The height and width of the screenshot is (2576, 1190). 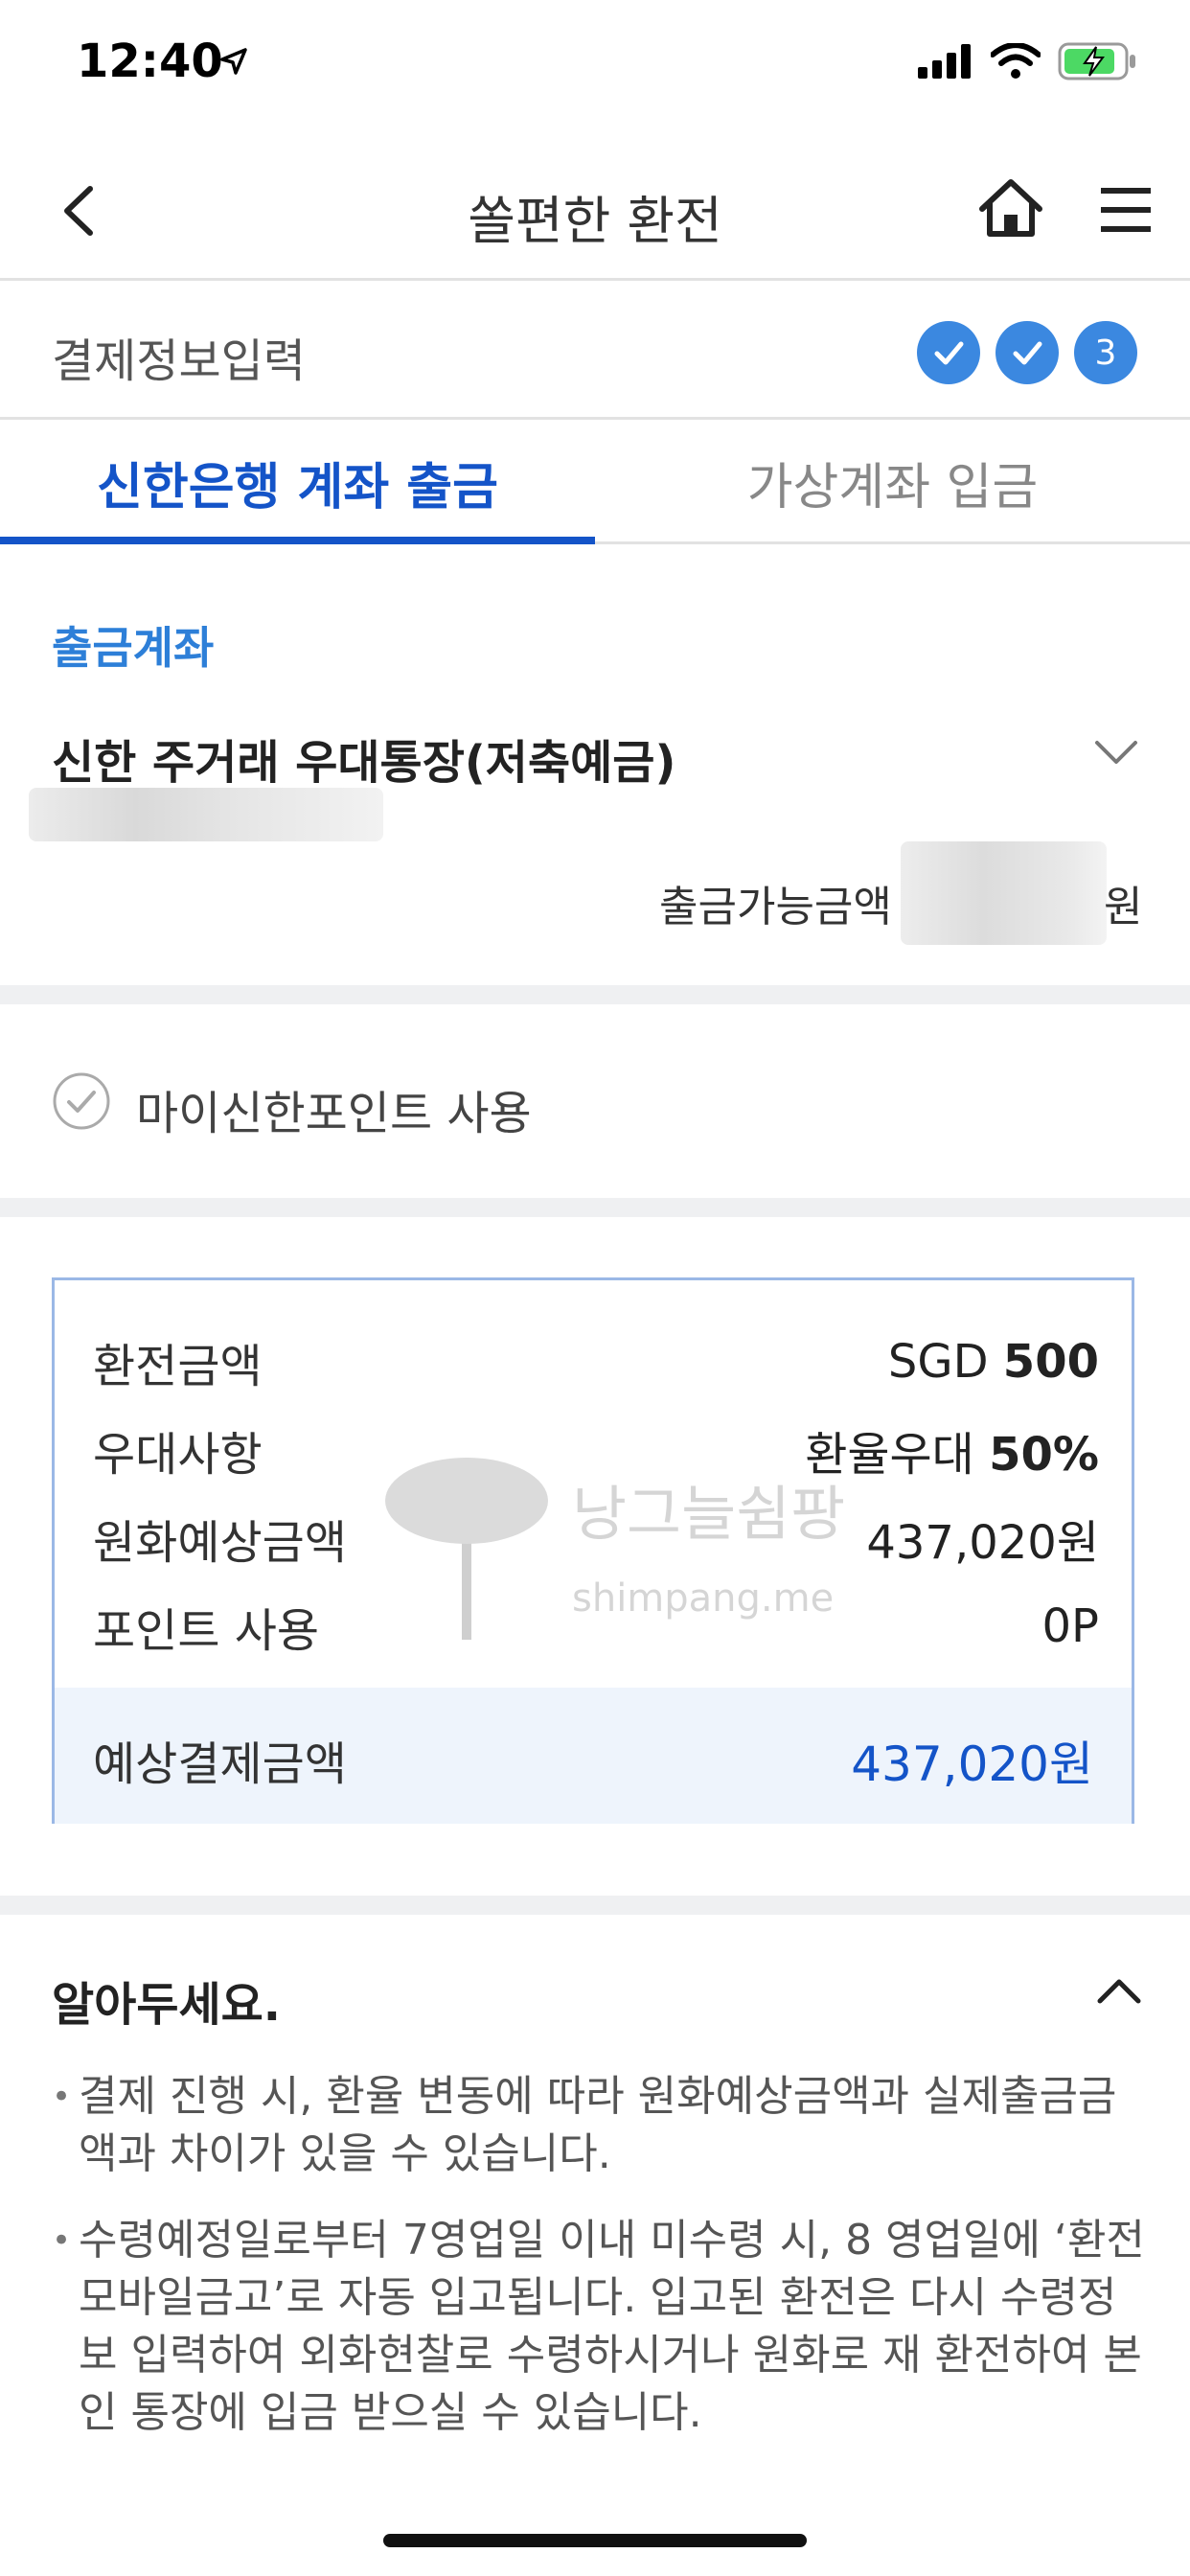 I want to click on summary-prefix: SGD, so click(x=945, y=1362).